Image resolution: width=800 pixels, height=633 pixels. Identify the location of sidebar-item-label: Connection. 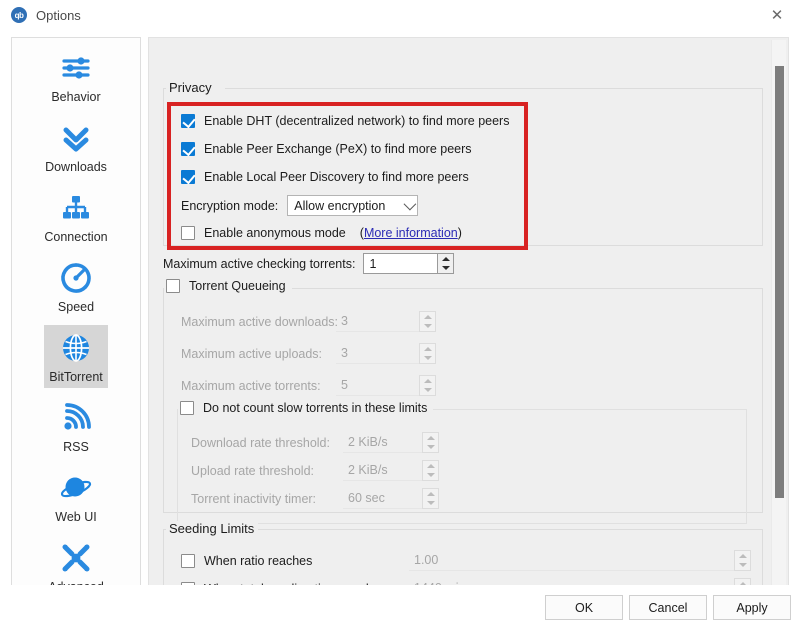
(76, 237).